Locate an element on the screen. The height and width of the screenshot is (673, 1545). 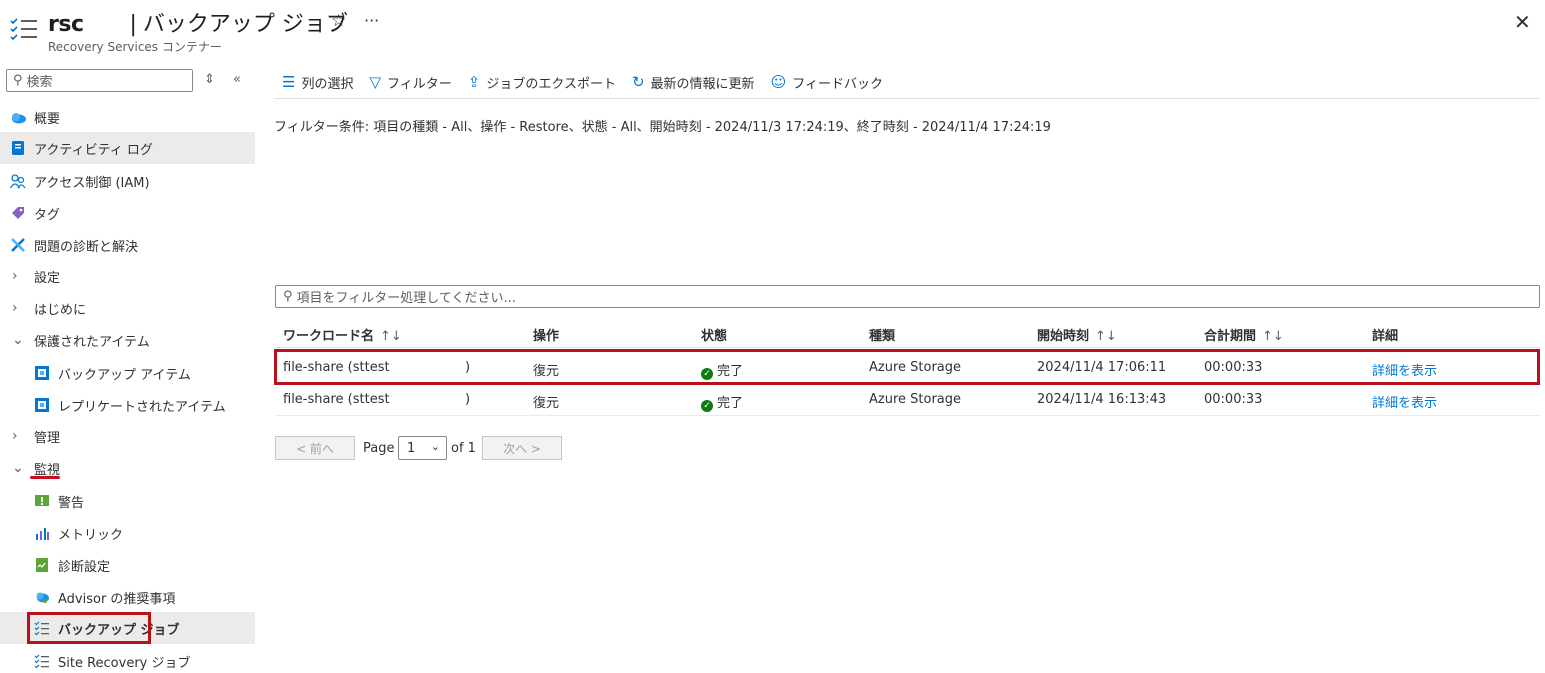
sidebar-item-metrics: メトリック is located at coordinates (127, 533).